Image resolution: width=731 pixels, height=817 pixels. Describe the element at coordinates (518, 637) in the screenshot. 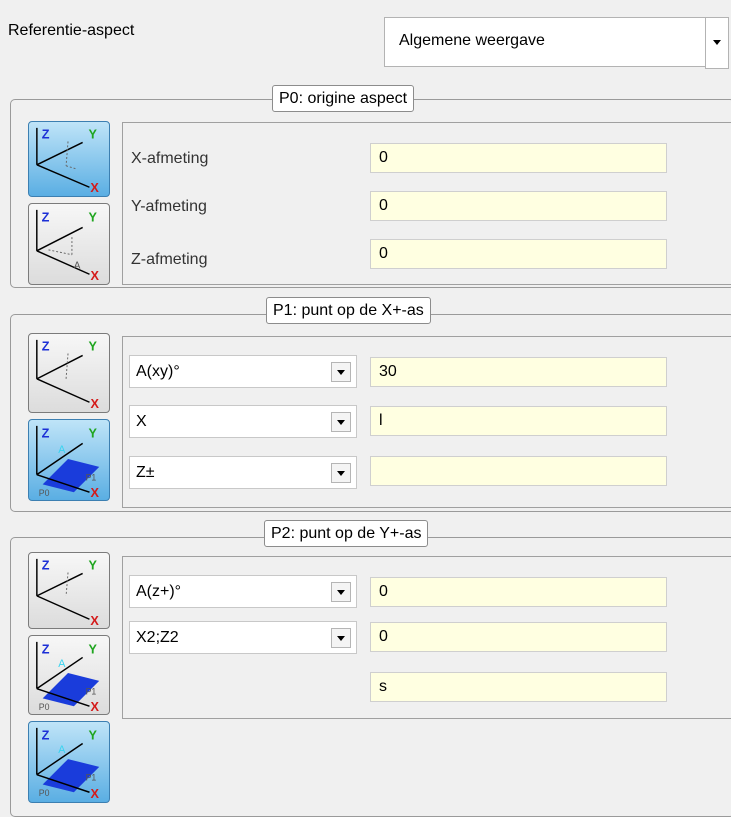

I see `p2-x2z2-input: 0` at that location.